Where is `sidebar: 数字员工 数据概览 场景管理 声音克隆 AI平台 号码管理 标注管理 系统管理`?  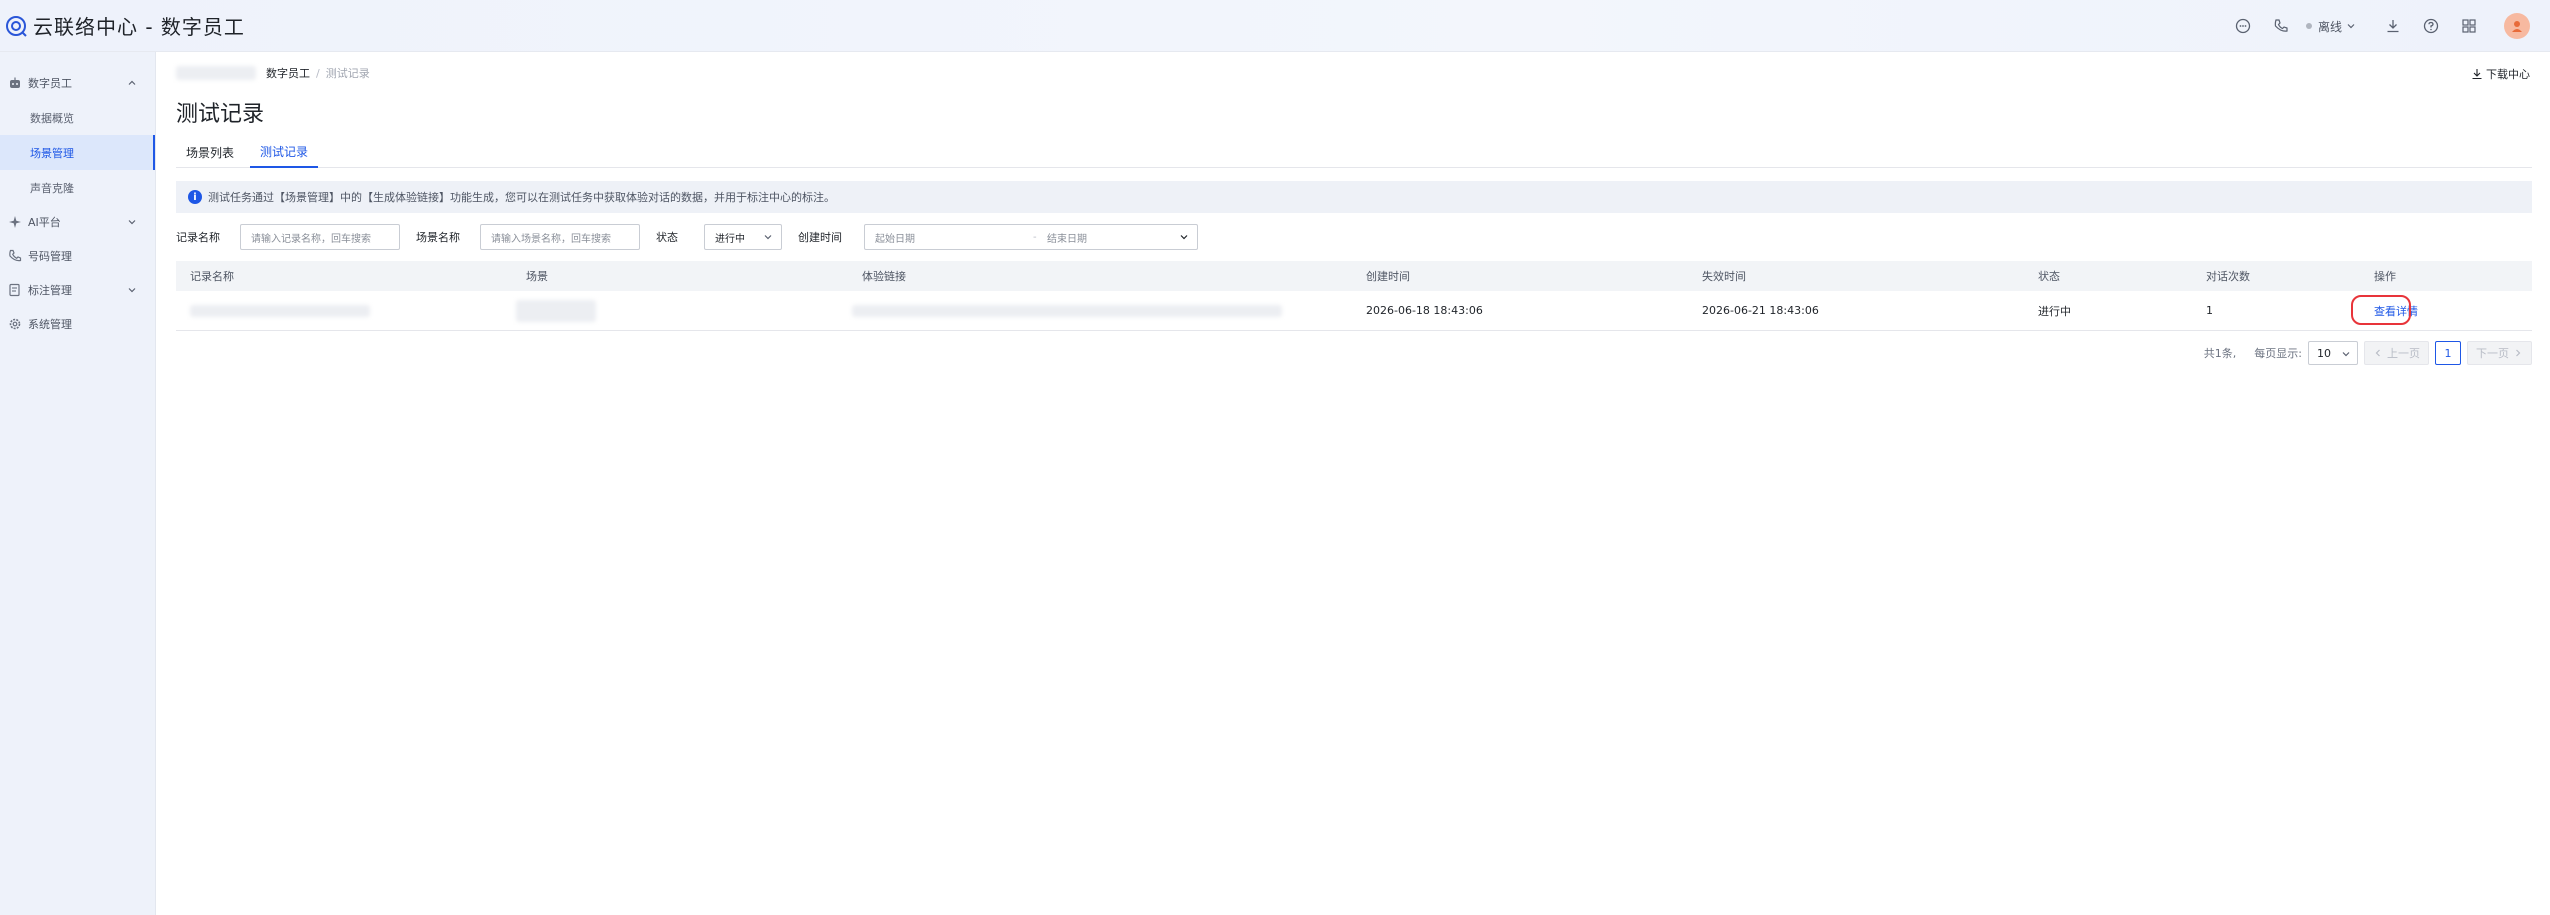 sidebar: 数字员工 数据概览 场景管理 声音克隆 AI平台 号码管理 标注管理 系统管理 is located at coordinates (78, 483).